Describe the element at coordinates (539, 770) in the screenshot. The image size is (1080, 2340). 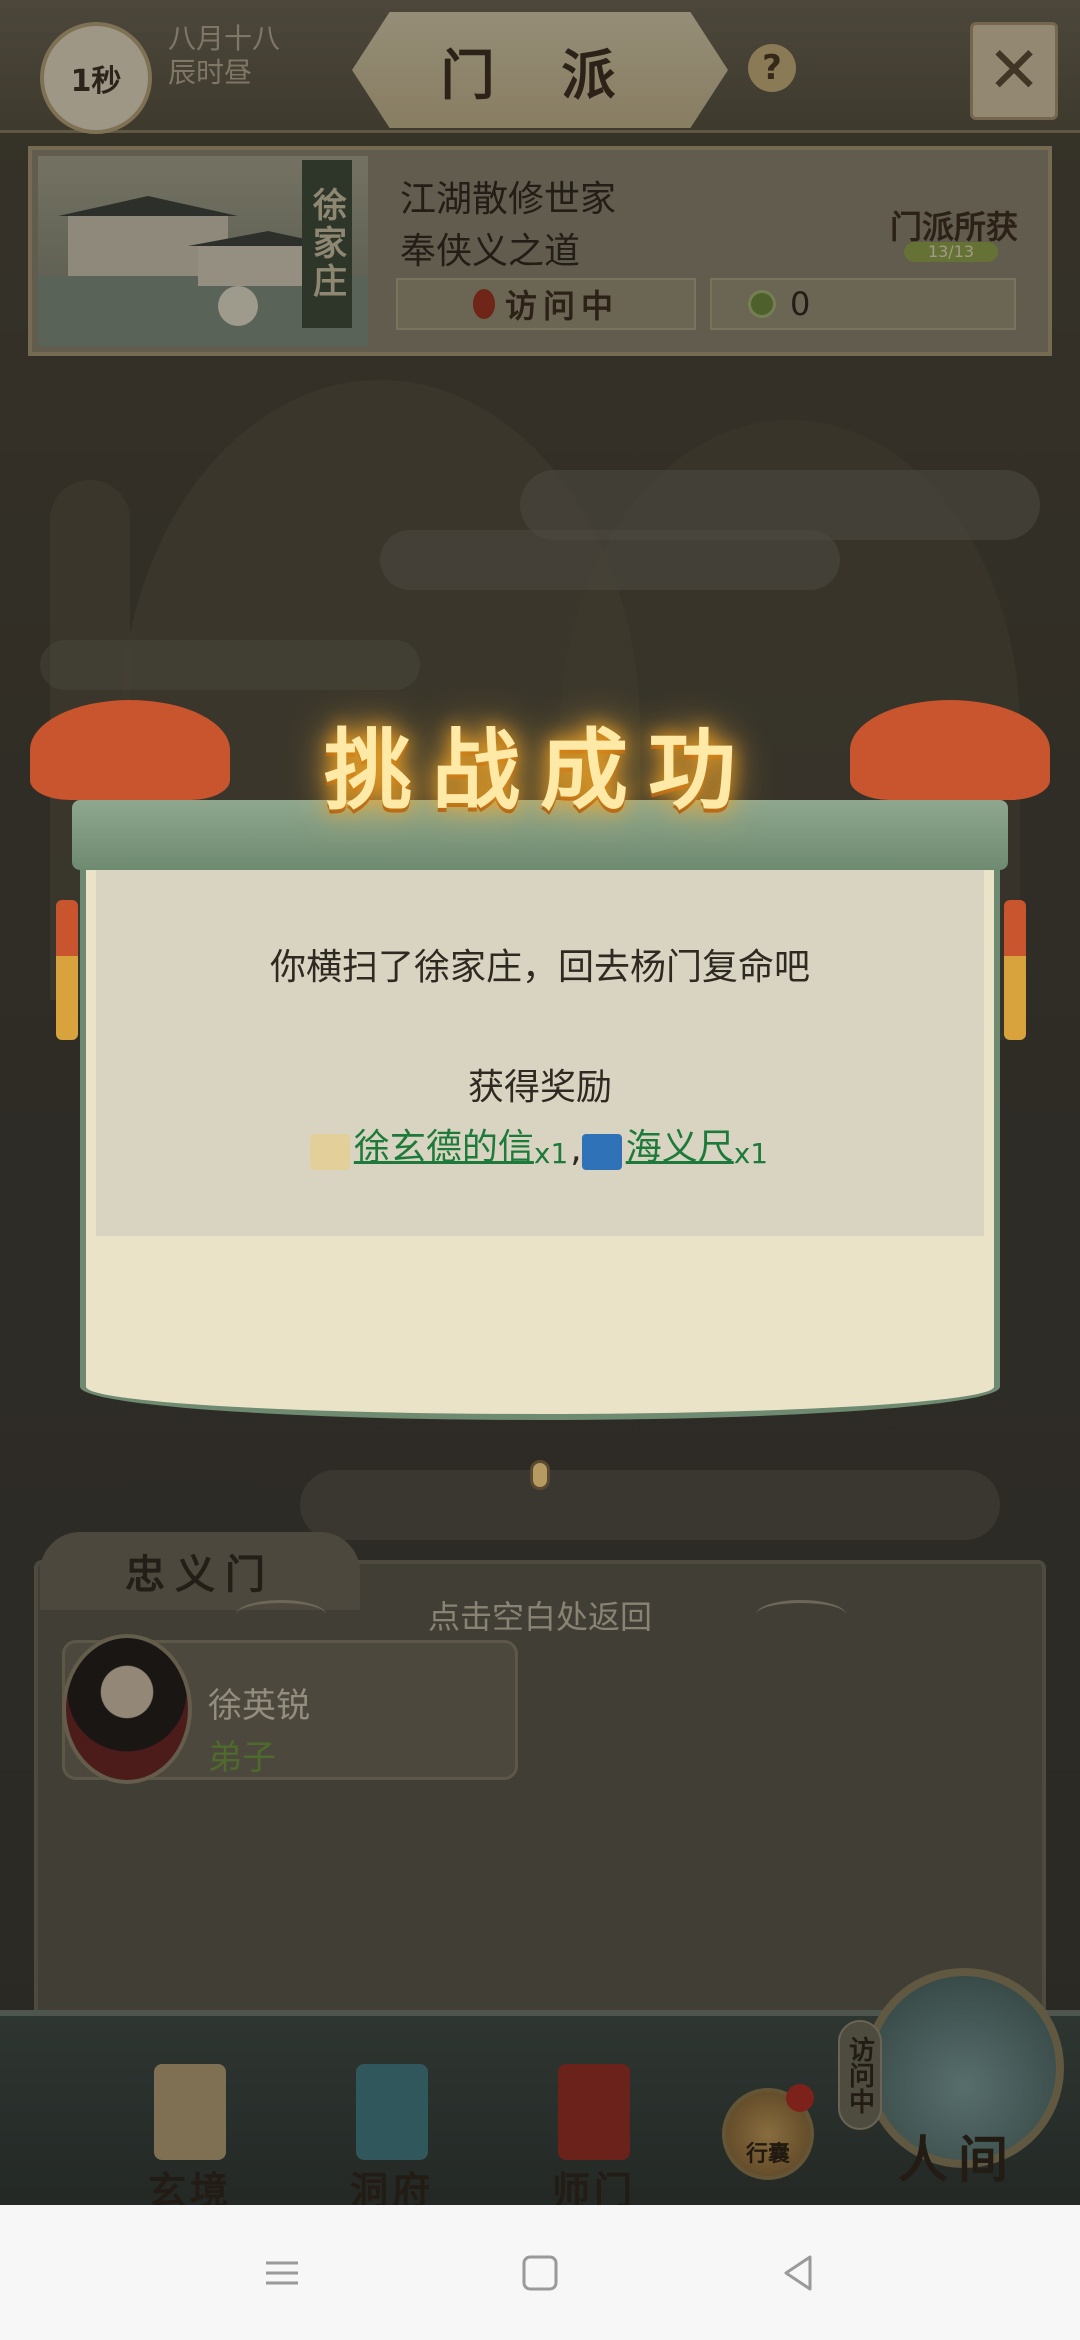
I see `challenge-success-title: 挑战成功` at that location.